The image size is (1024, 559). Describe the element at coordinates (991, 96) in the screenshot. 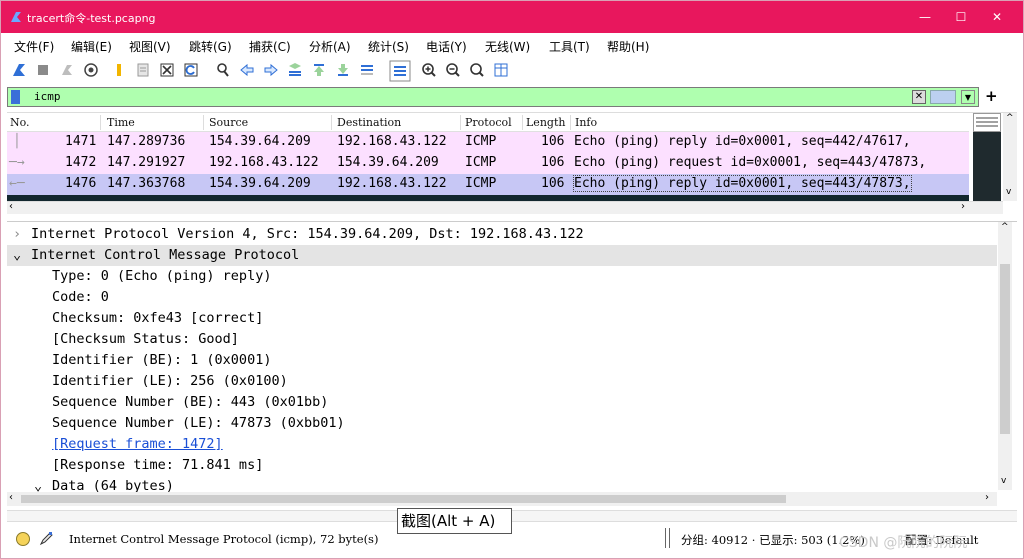

I see `add-filter-button-icon: +` at that location.